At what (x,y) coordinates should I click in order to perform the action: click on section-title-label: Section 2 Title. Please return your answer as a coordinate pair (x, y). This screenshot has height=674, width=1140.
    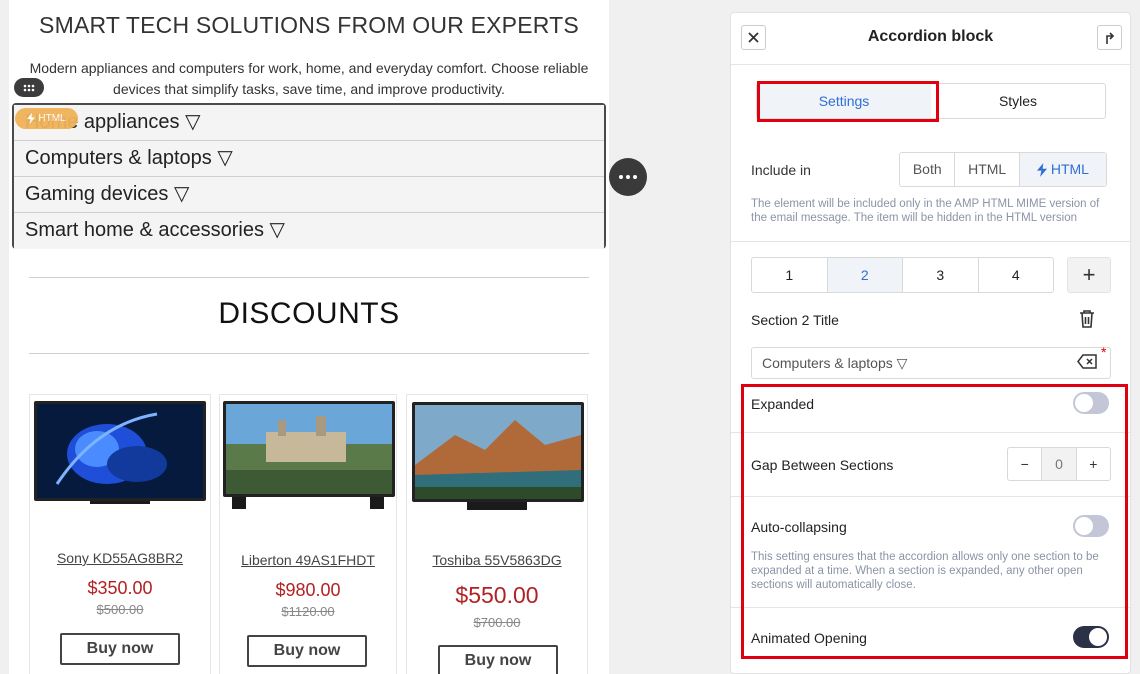
    Looking at the image, I should click on (795, 320).